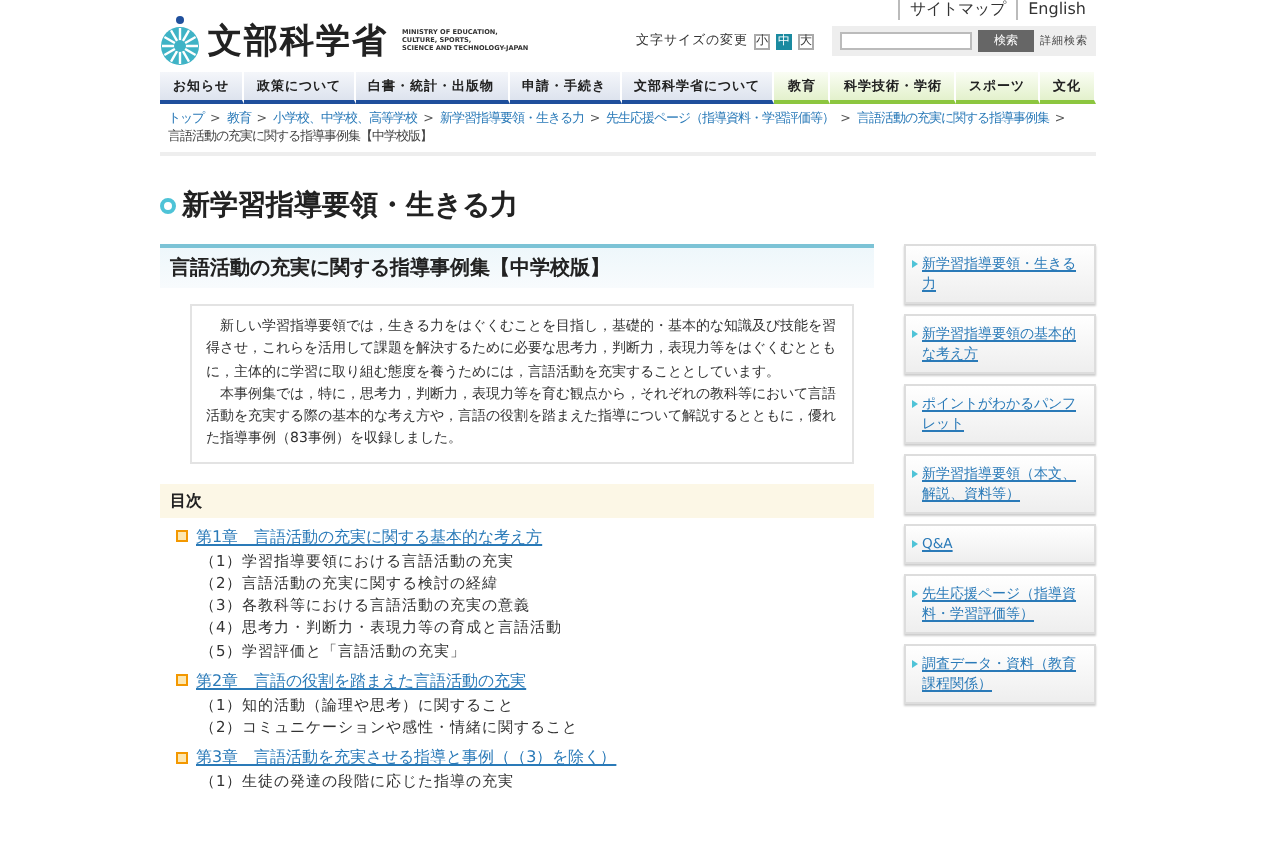 The image size is (1280, 852). Describe the element at coordinates (361, 680) in the screenshot. I see `chapter-link: 第2章 言語の役割を踏まえた言語活動の充実` at that location.